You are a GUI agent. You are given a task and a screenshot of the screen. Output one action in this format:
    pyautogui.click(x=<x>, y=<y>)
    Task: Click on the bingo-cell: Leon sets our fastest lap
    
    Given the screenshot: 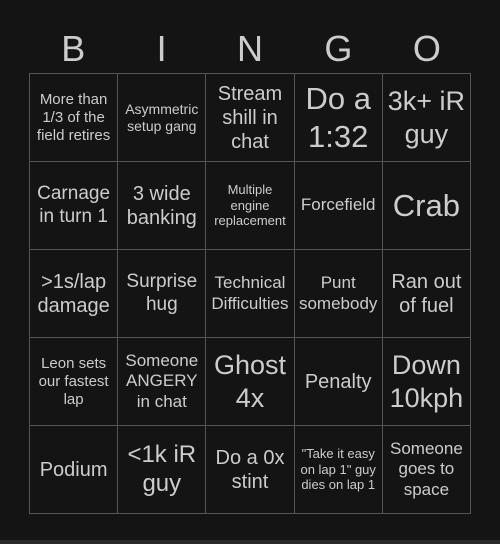 What is the action you would take?
    pyautogui.click(x=74, y=382)
    